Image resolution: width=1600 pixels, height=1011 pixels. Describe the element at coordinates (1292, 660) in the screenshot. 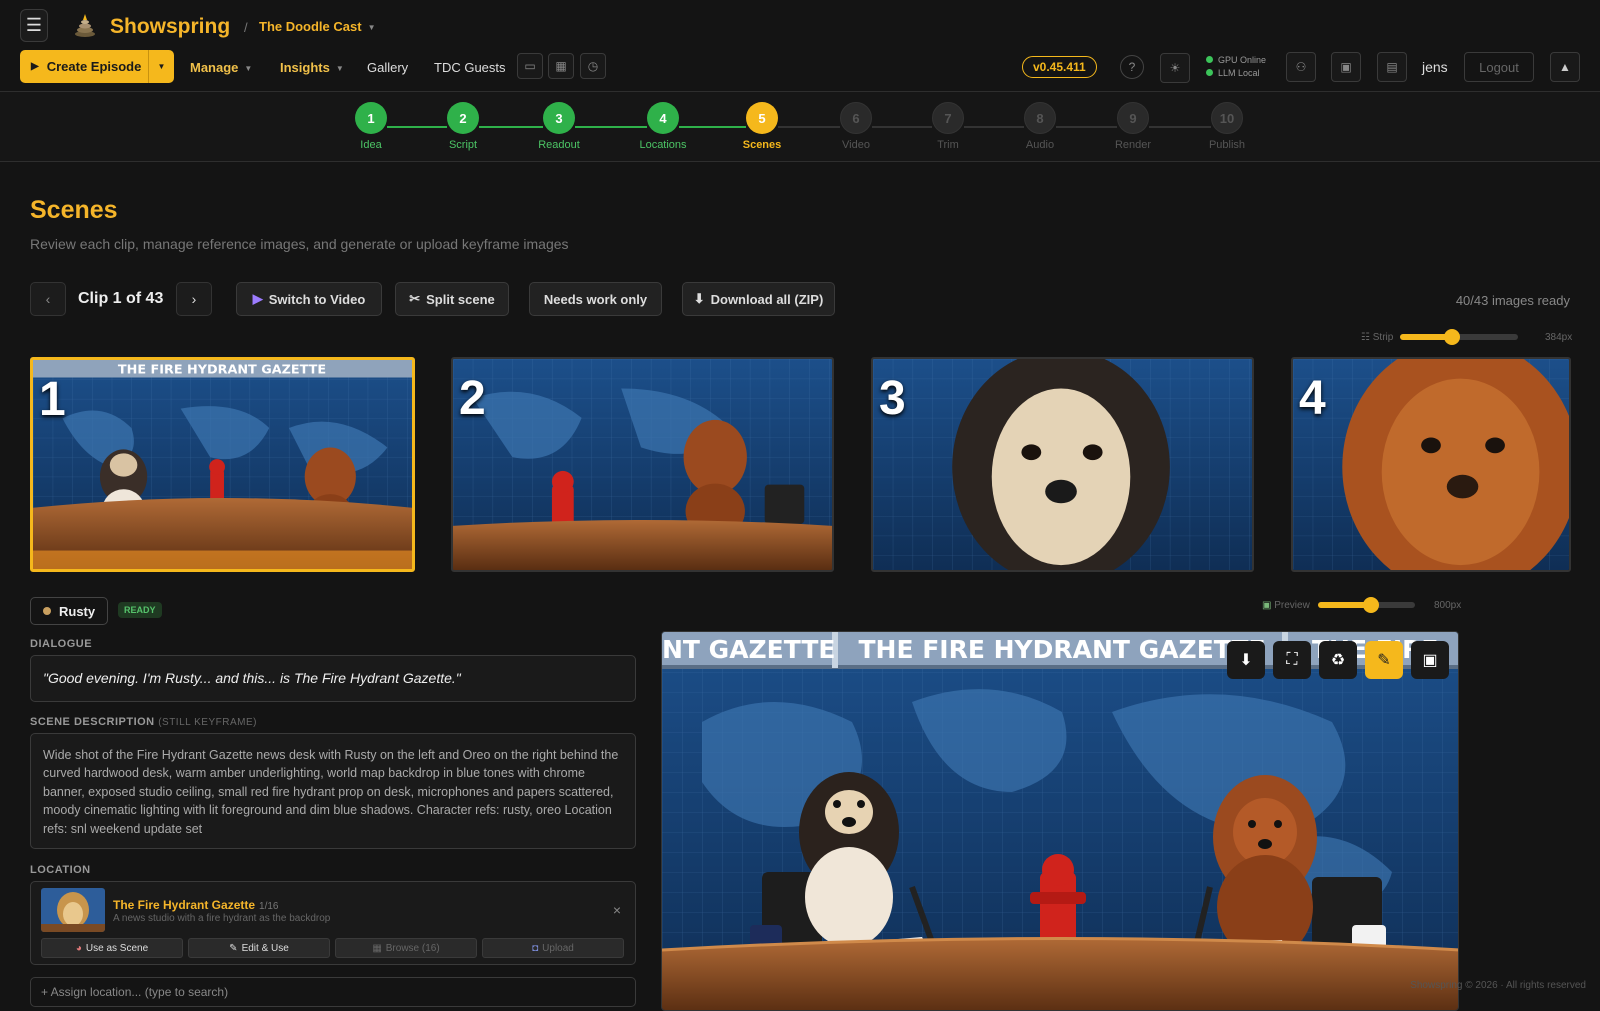

I see `fullscreen-icon: ⛶` at that location.